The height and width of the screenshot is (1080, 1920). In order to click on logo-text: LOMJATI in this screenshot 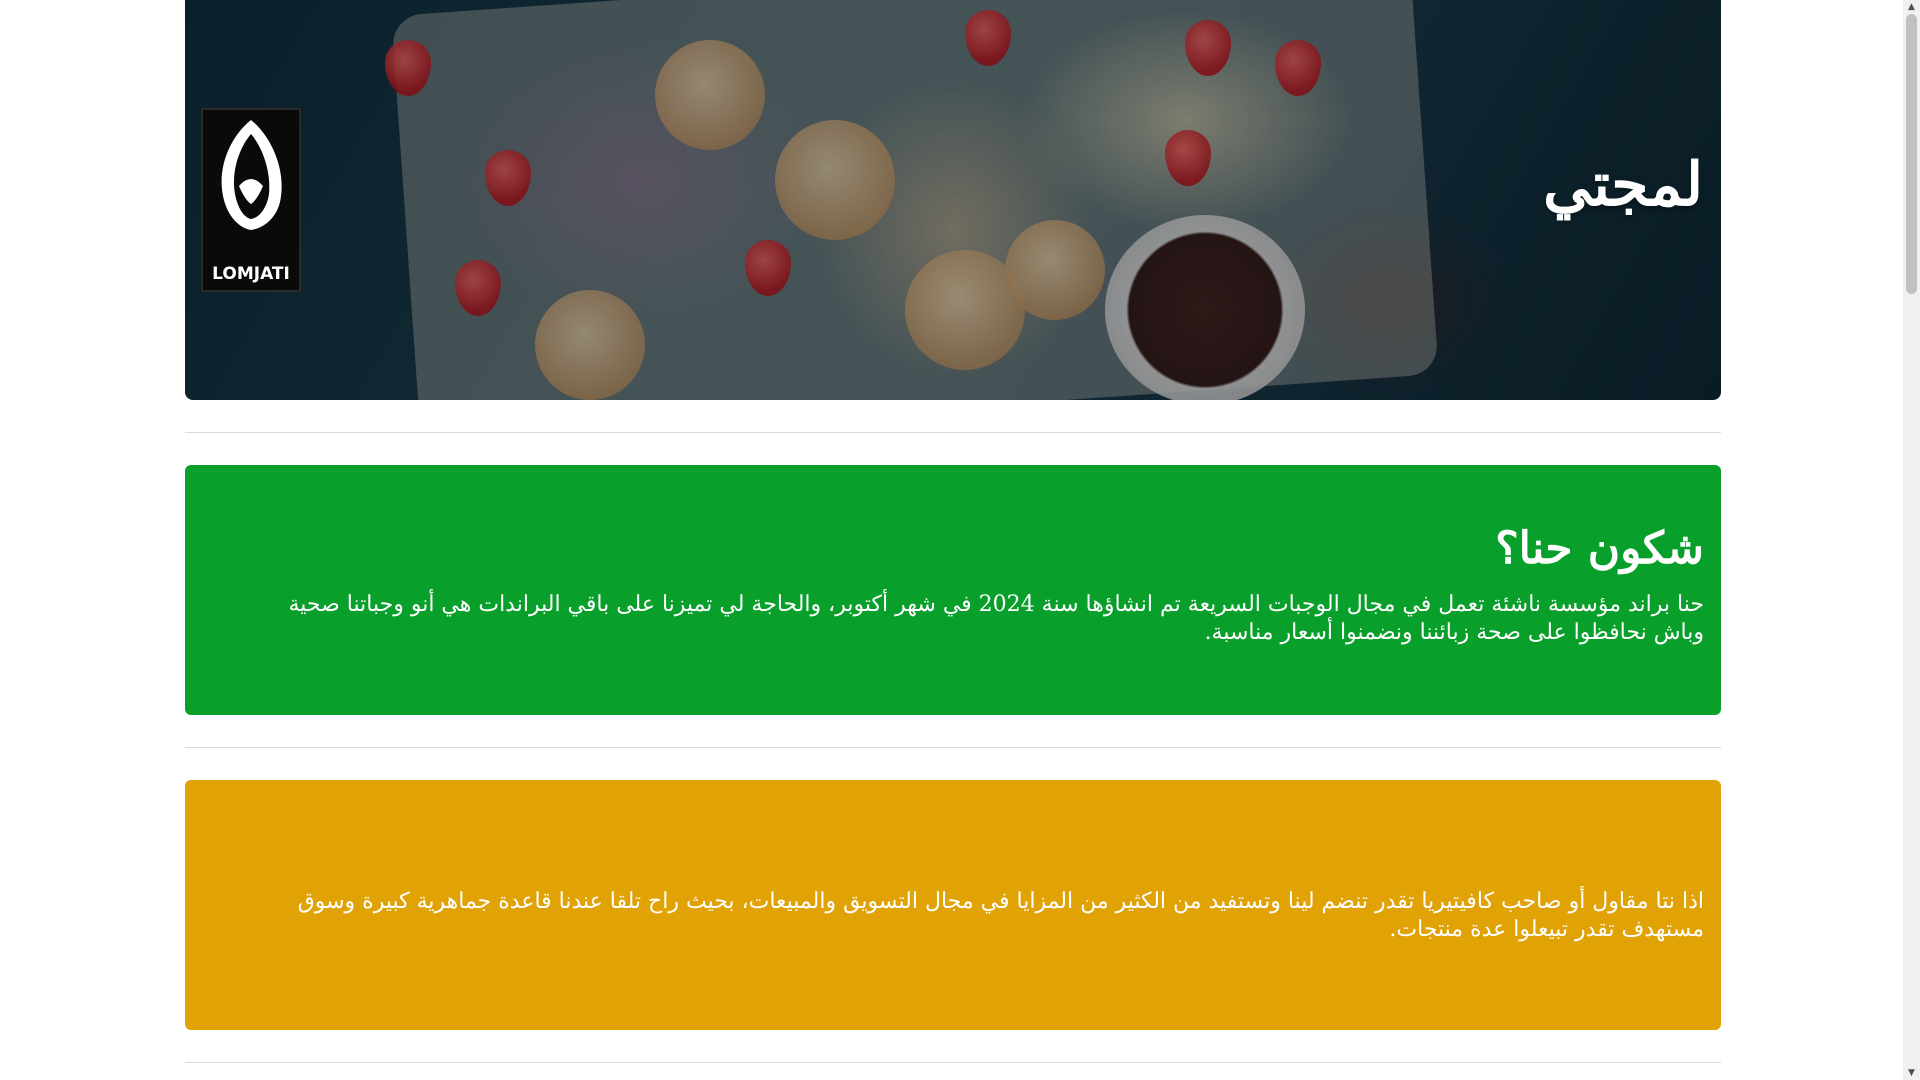, I will do `click(251, 274)`.